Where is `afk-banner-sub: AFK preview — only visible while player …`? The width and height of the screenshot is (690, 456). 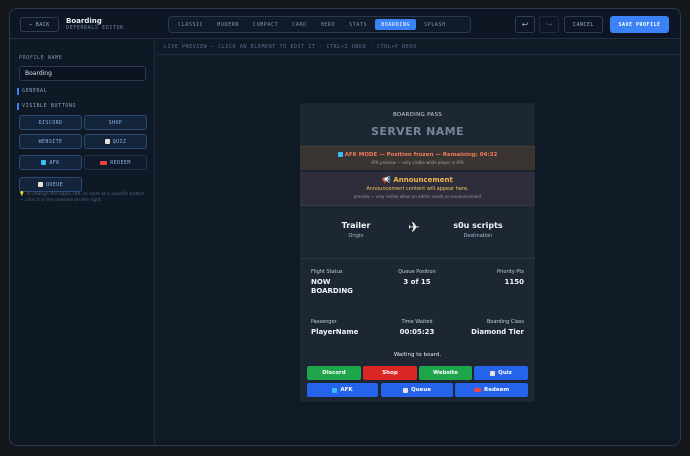 afk-banner-sub: AFK preview — only visible while player … is located at coordinates (417, 162).